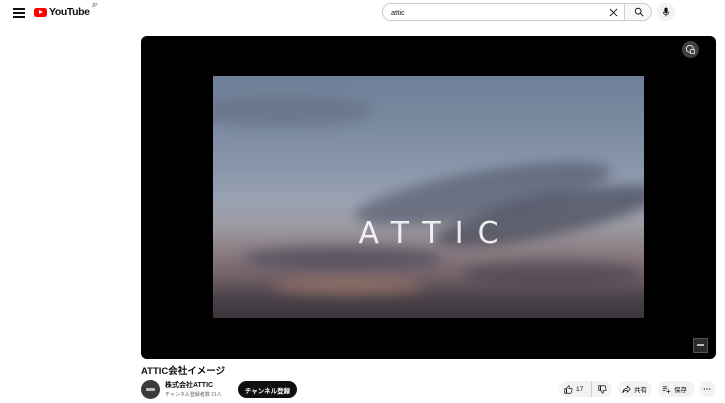 The height and width of the screenshot is (403, 725). Describe the element at coordinates (580, 389) in the screenshot. I see `like-count: 17` at that location.